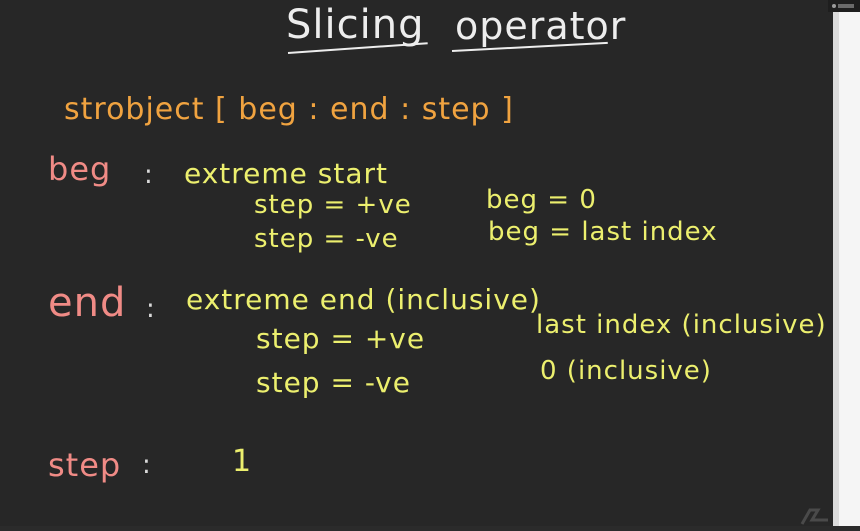  I want to click on end-label: end, so click(87, 303).